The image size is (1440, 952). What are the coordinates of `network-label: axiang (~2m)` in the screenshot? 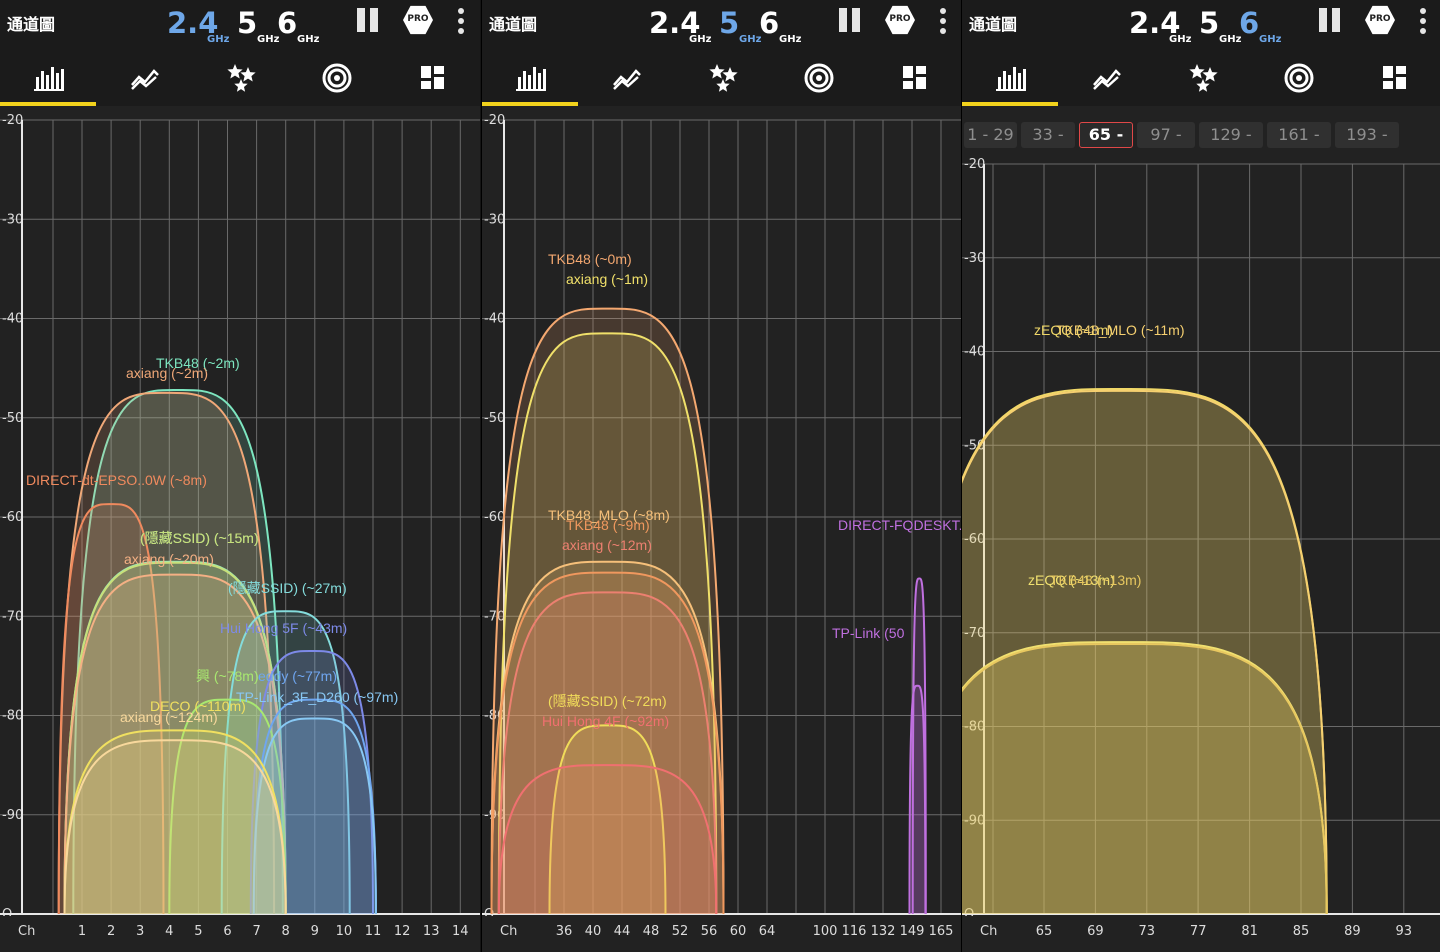 It's located at (167, 373).